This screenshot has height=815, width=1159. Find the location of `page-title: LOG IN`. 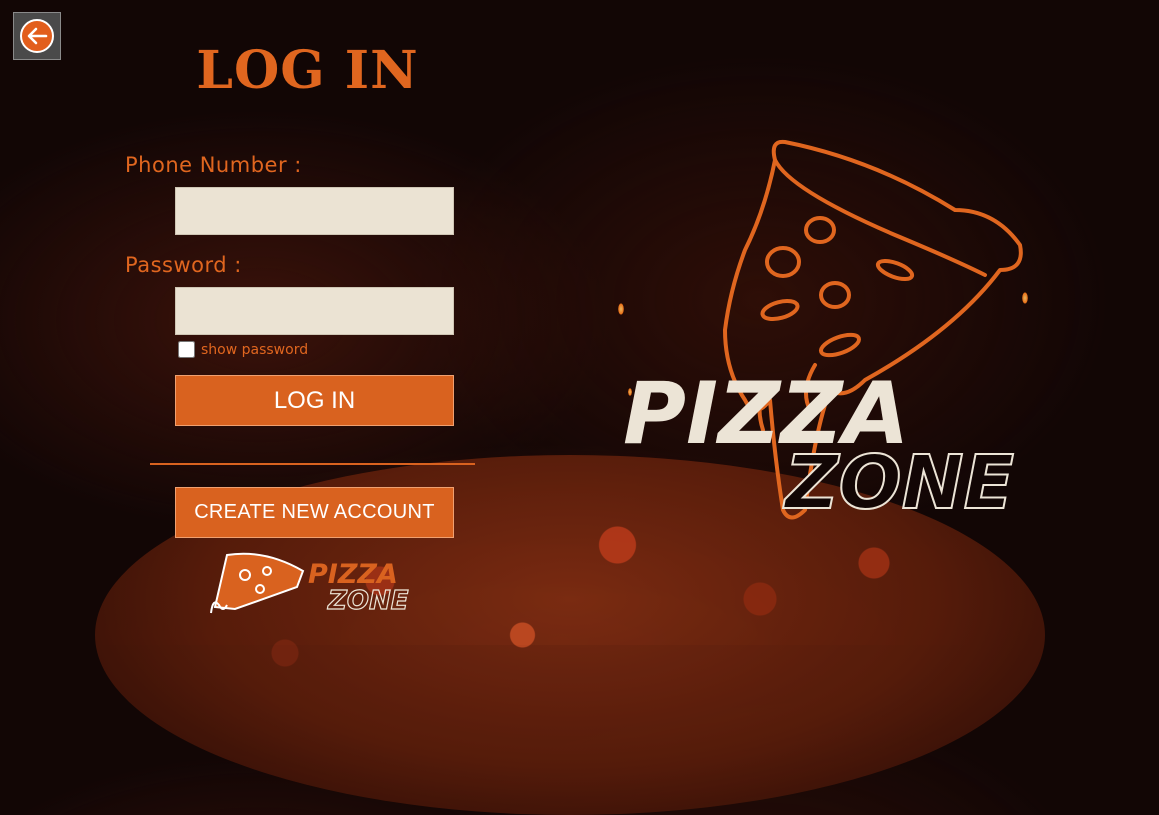

page-title: LOG IN is located at coordinates (307, 70).